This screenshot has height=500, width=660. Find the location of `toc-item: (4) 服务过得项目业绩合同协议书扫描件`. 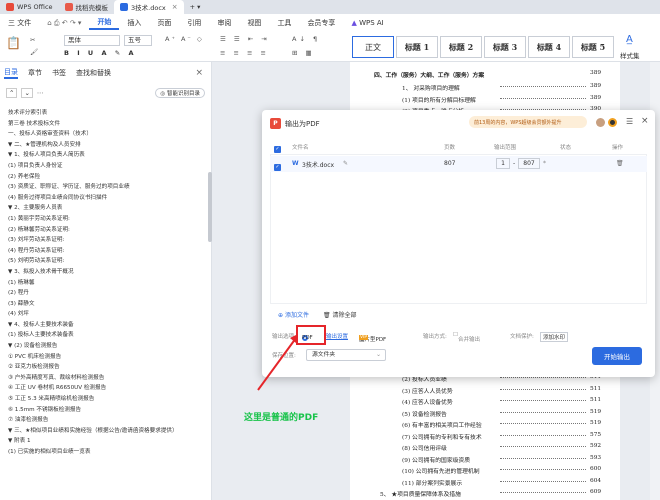

toc-item: (4) 服务过得项目业绩合同协议书扫描件 is located at coordinates (104, 198).